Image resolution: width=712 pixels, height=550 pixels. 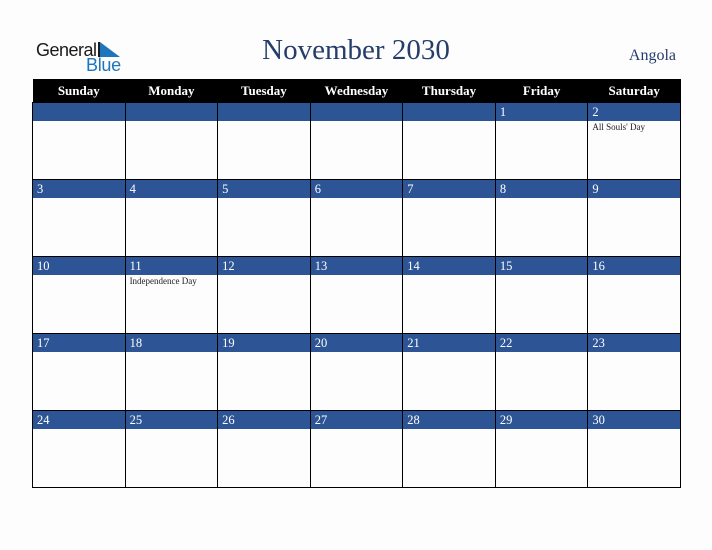 What do you see at coordinates (79, 420) in the screenshot?
I see `day-number: 24` at bounding box center [79, 420].